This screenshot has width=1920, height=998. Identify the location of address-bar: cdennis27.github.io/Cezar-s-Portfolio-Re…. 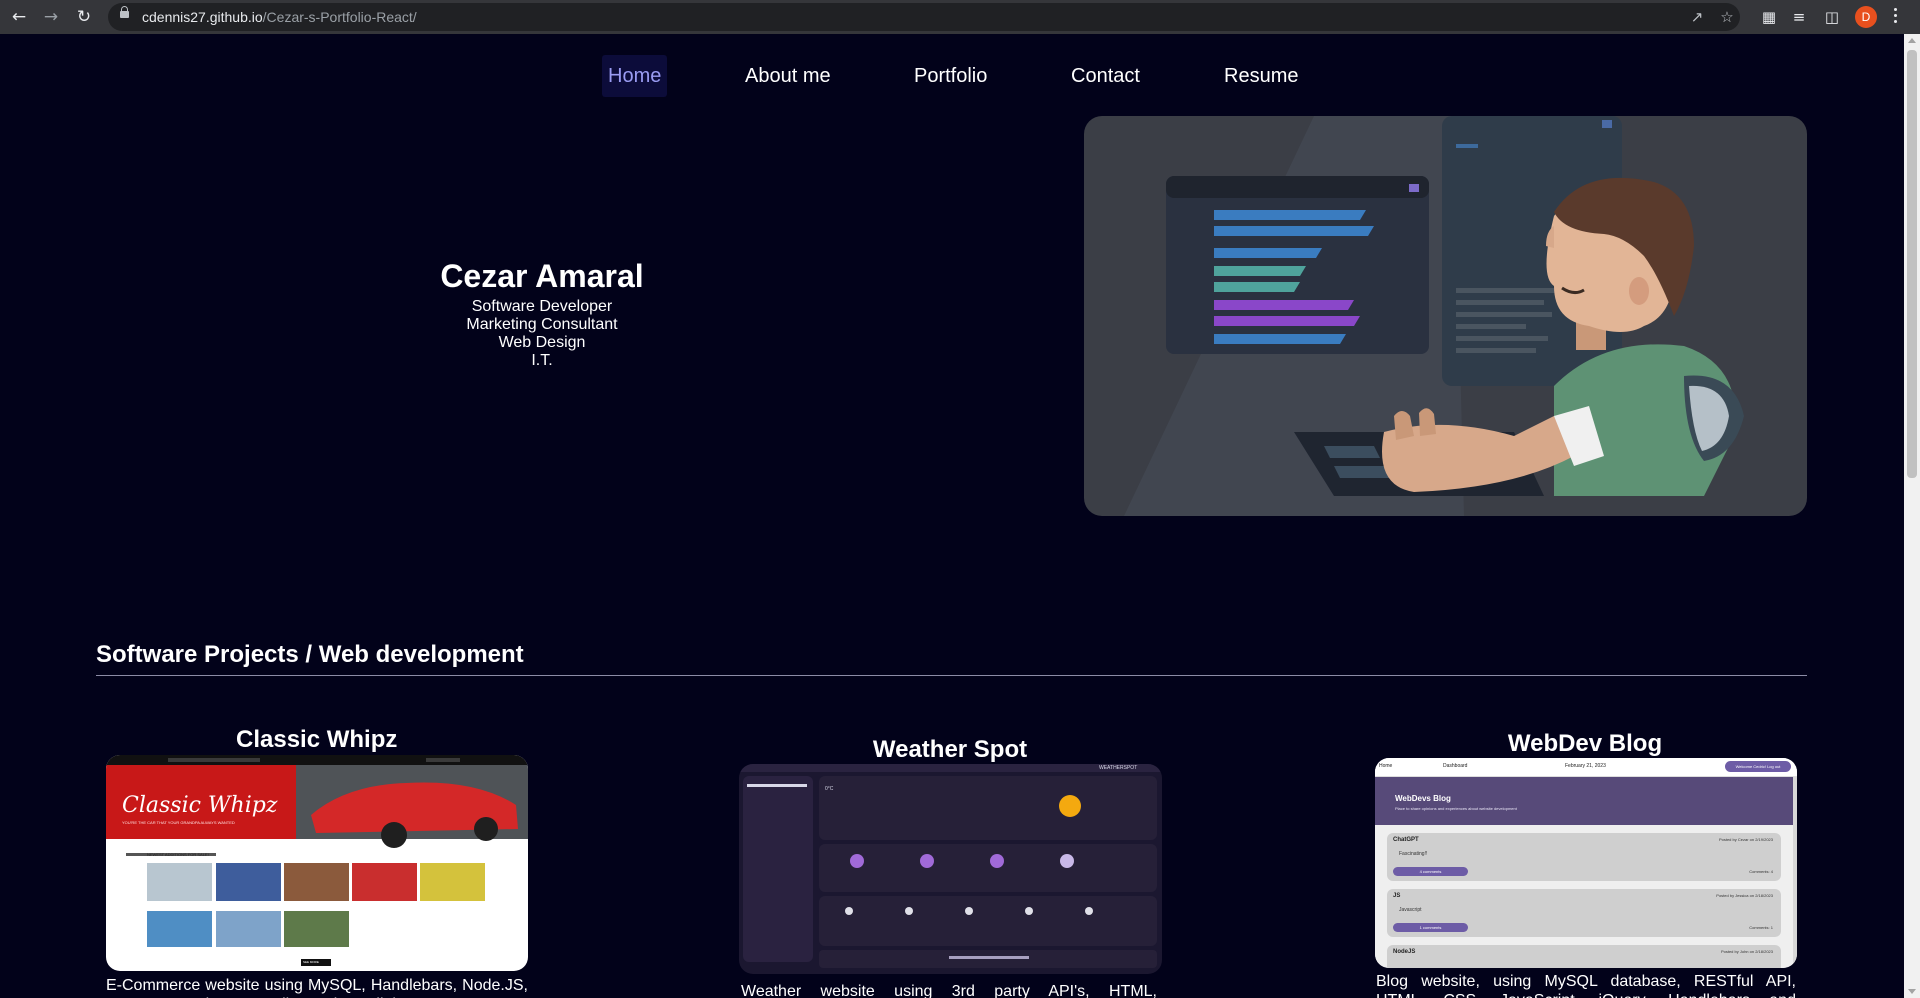
(924, 17).